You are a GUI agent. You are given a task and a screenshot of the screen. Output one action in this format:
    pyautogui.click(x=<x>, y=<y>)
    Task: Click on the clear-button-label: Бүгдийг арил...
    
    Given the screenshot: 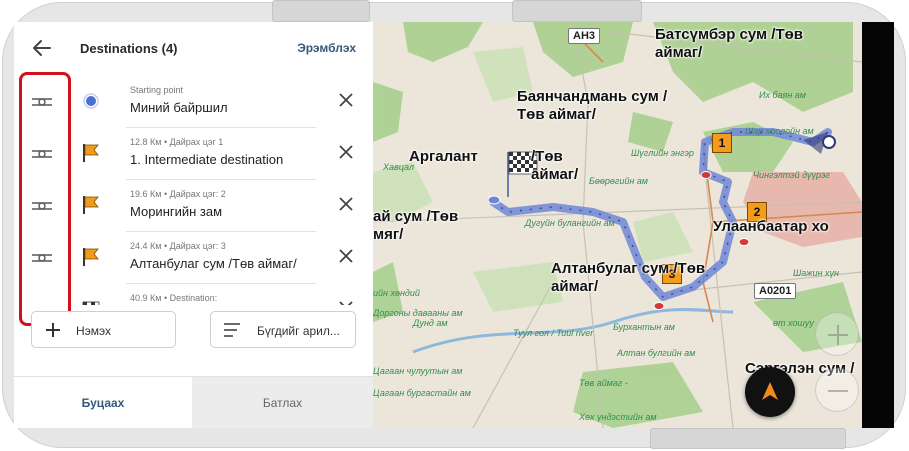 What is the action you would take?
    pyautogui.click(x=298, y=331)
    